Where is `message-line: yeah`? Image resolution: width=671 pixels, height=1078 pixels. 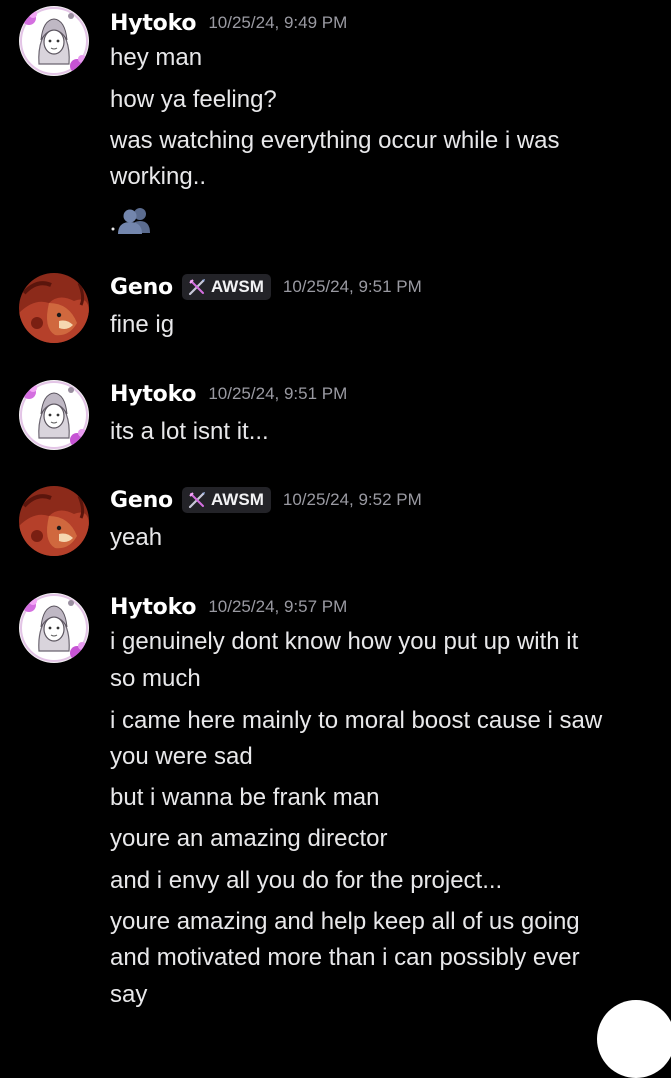
message-line: yeah is located at coordinates (136, 537).